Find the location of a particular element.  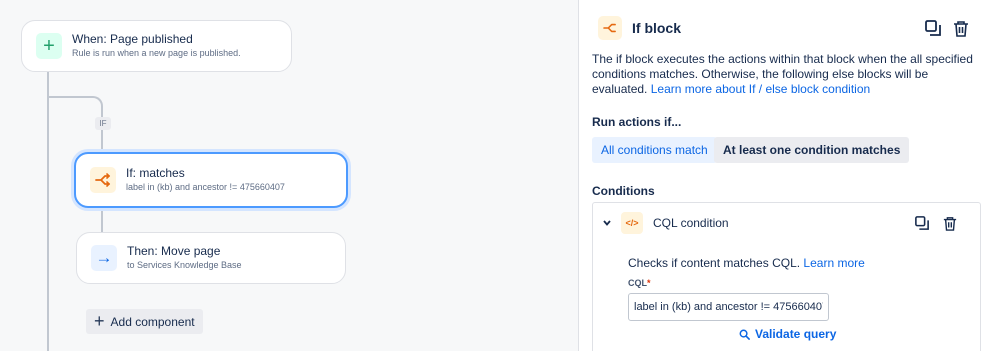

then-card-title: Then: Move page is located at coordinates (174, 251).